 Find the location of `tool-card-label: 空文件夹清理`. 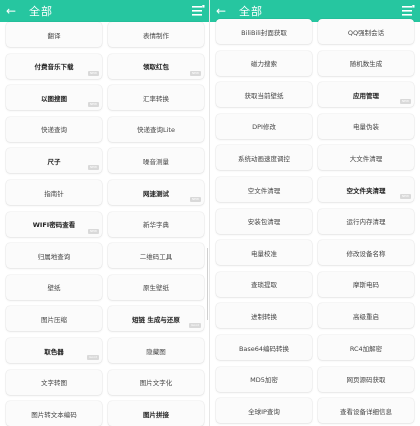

tool-card-label: 空文件夹清理 is located at coordinates (366, 190).